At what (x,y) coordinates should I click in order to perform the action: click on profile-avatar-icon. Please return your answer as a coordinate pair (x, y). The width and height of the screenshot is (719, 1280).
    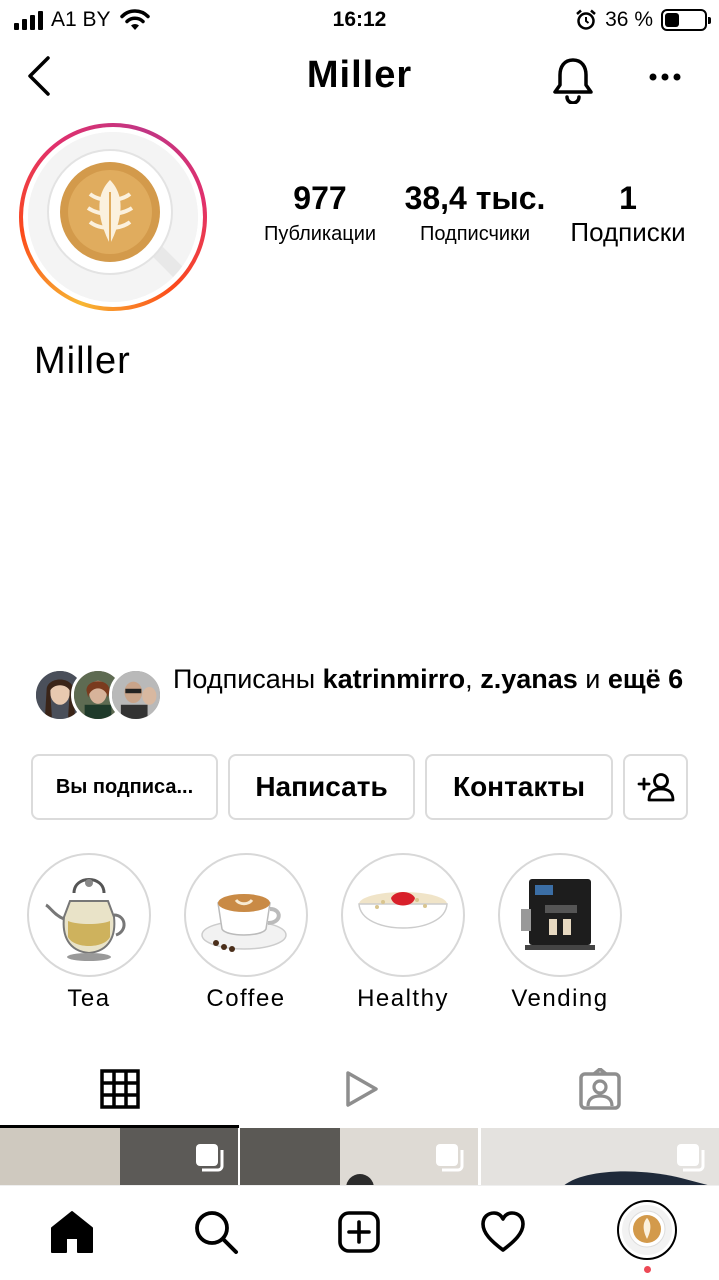
    Looking at the image, I should click on (647, 1230).